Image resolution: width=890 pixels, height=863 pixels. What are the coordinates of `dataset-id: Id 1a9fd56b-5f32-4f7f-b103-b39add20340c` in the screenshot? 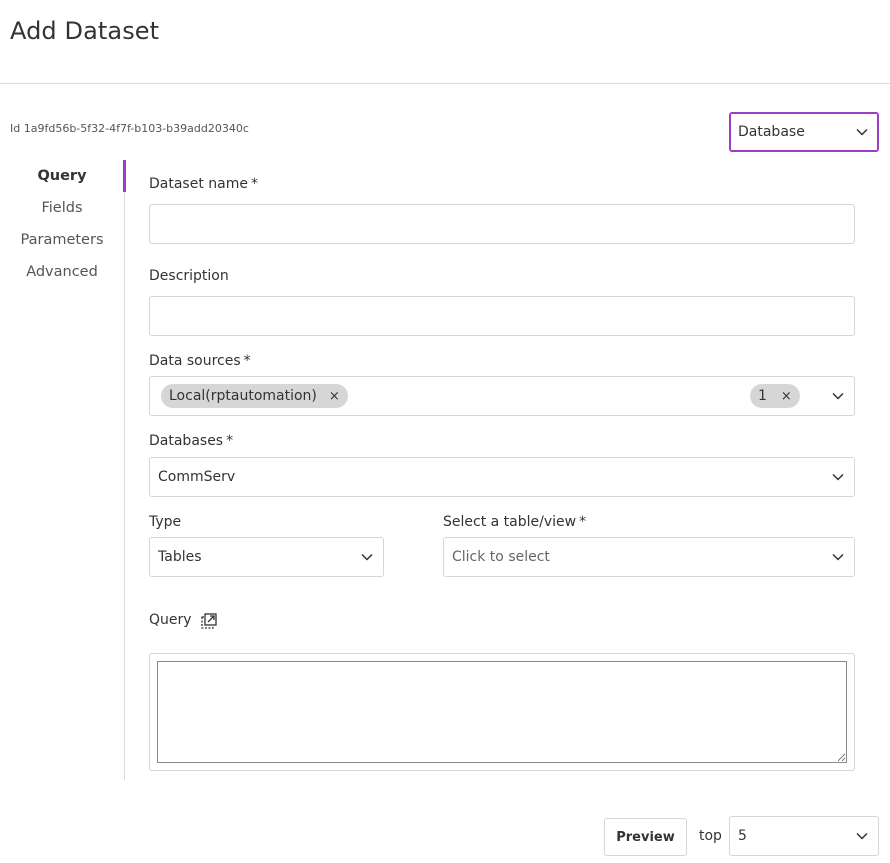 It's located at (129, 128).